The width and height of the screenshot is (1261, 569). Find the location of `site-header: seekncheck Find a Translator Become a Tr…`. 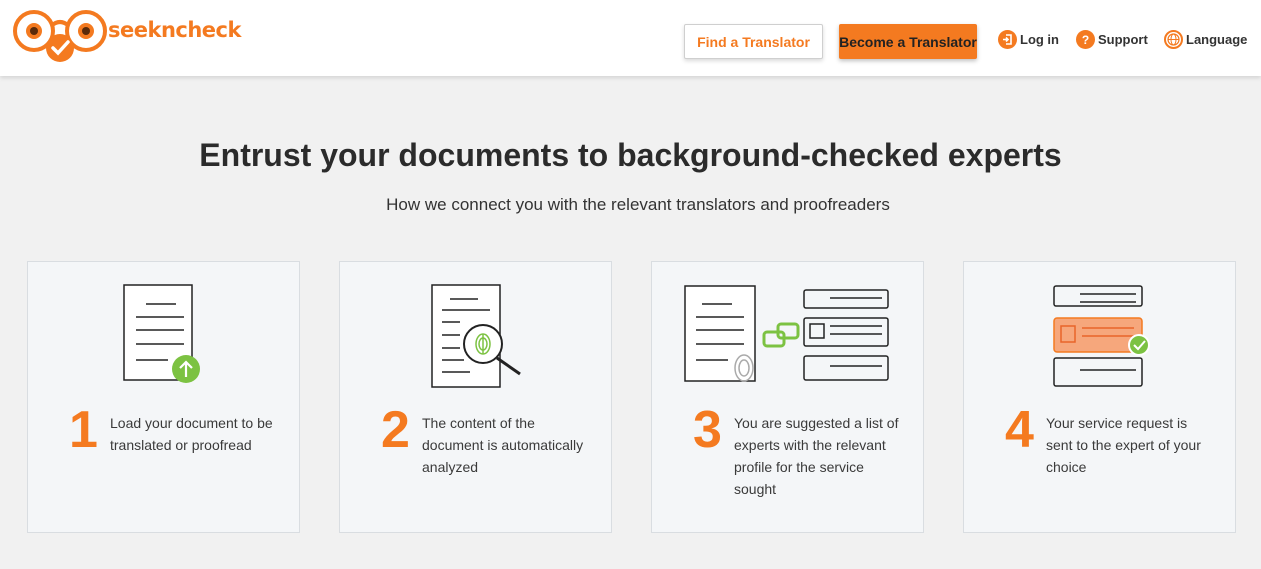

site-header: seekncheck Find a Translator Become a Tr… is located at coordinates (630, 38).